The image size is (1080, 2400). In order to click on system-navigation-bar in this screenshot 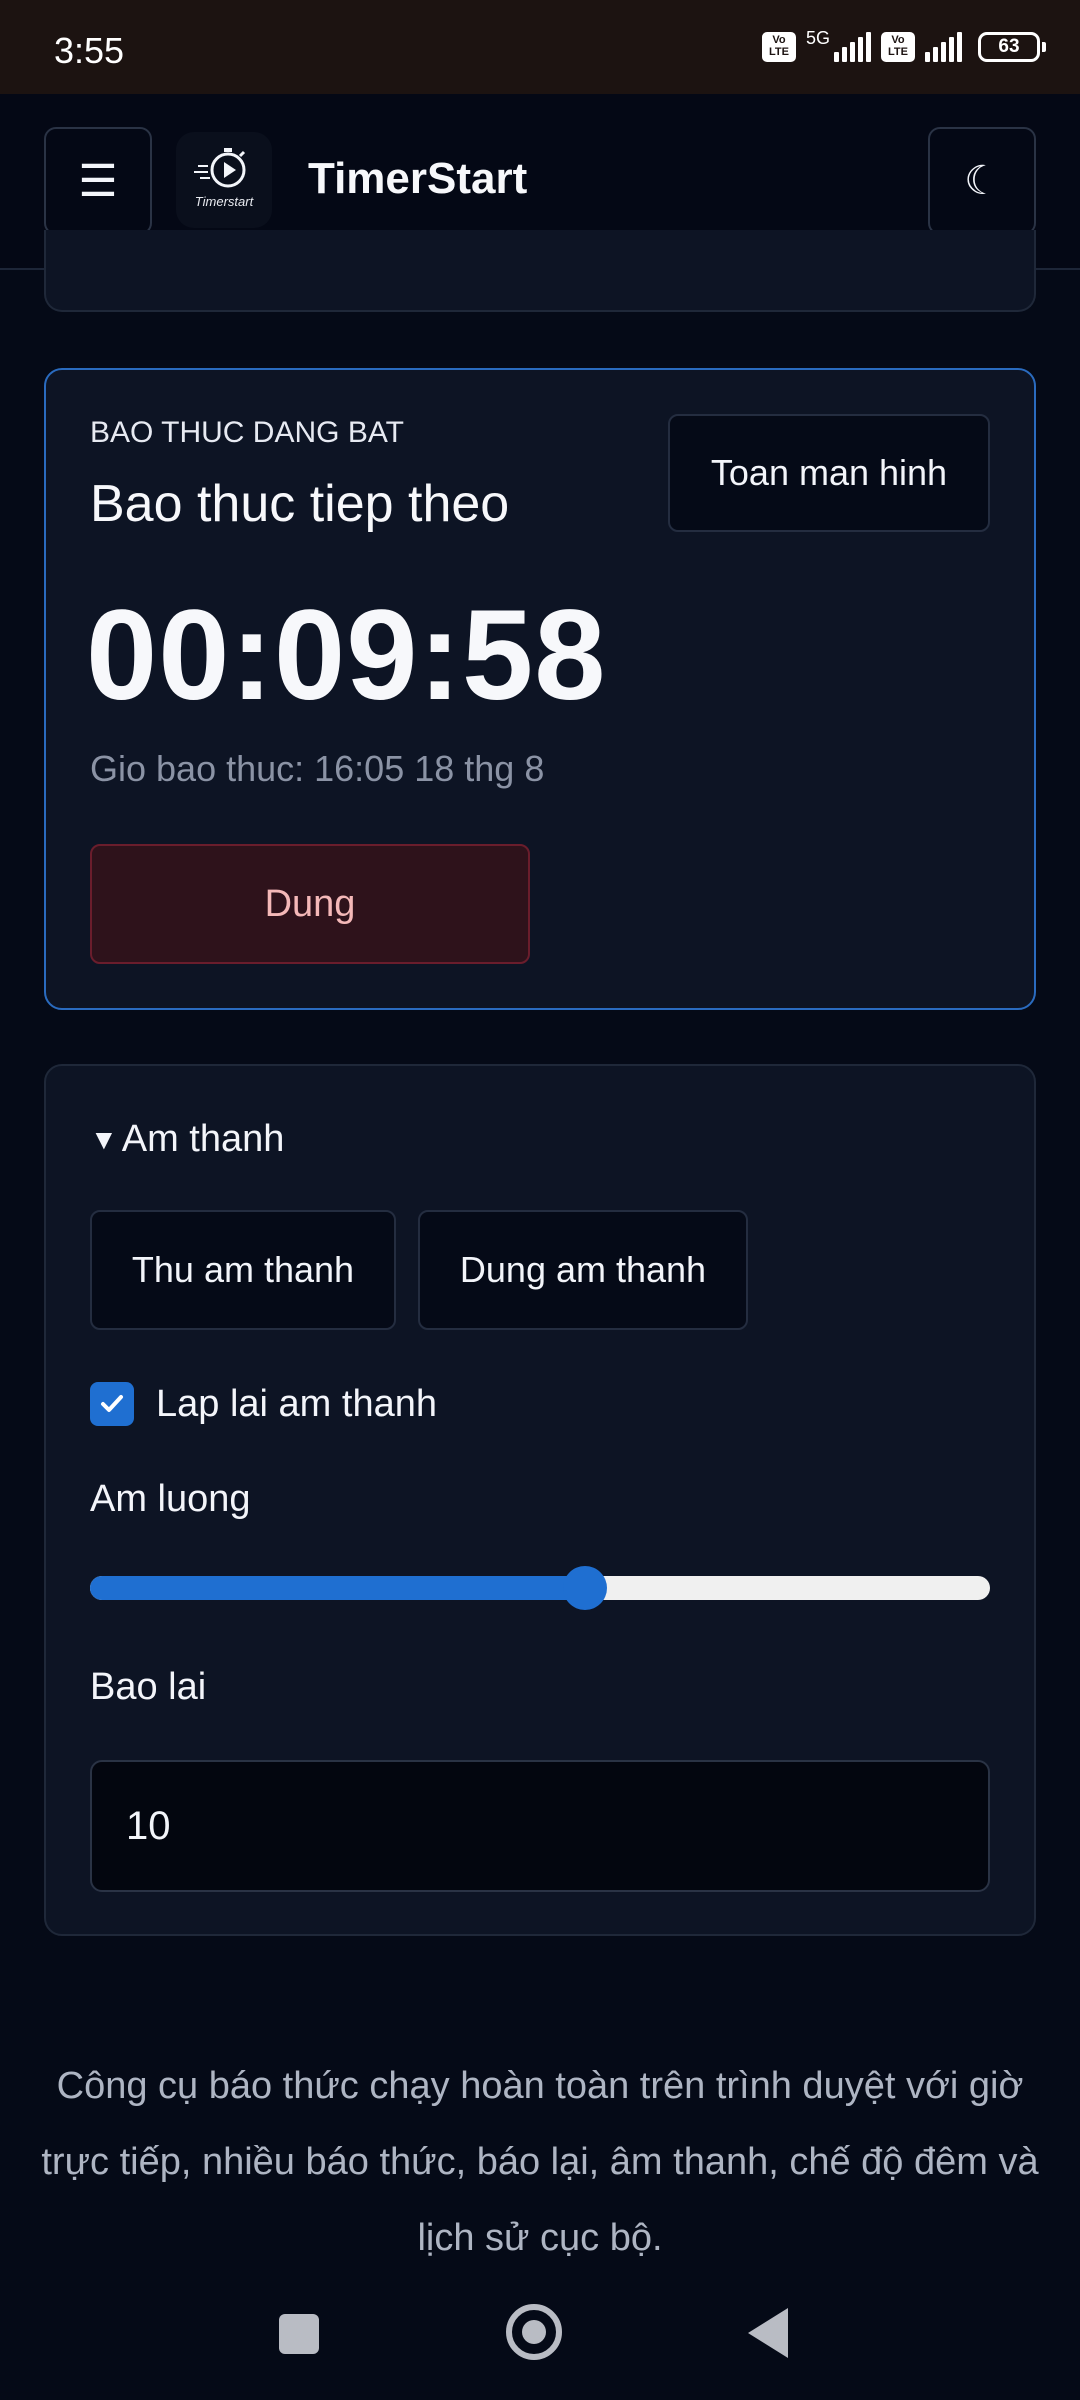, I will do `click(540, 2345)`.